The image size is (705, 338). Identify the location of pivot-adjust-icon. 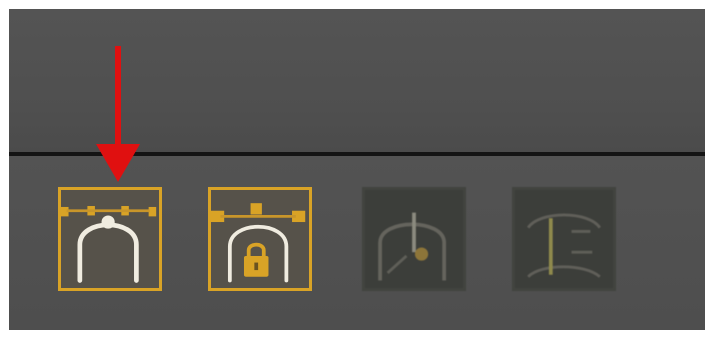
(412, 246).